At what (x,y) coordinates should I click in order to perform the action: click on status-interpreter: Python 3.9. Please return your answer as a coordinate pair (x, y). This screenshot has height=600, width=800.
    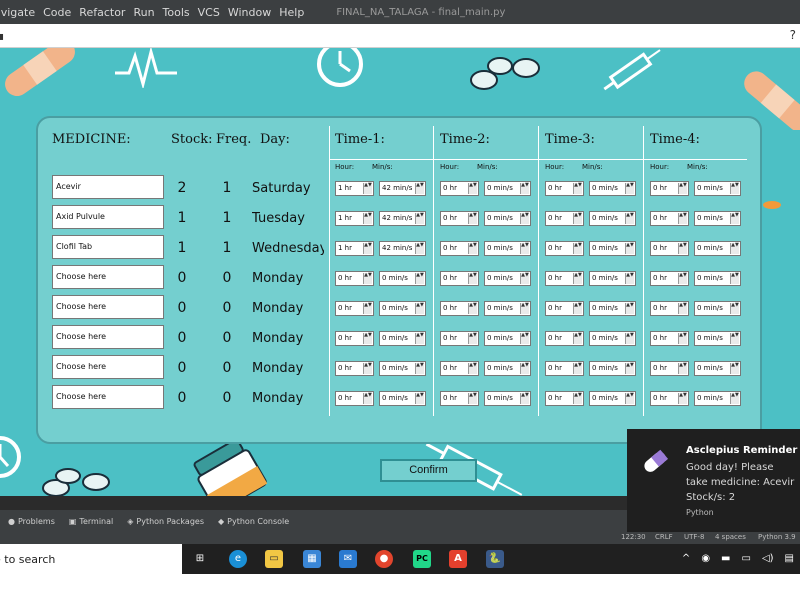
    Looking at the image, I should click on (777, 537).